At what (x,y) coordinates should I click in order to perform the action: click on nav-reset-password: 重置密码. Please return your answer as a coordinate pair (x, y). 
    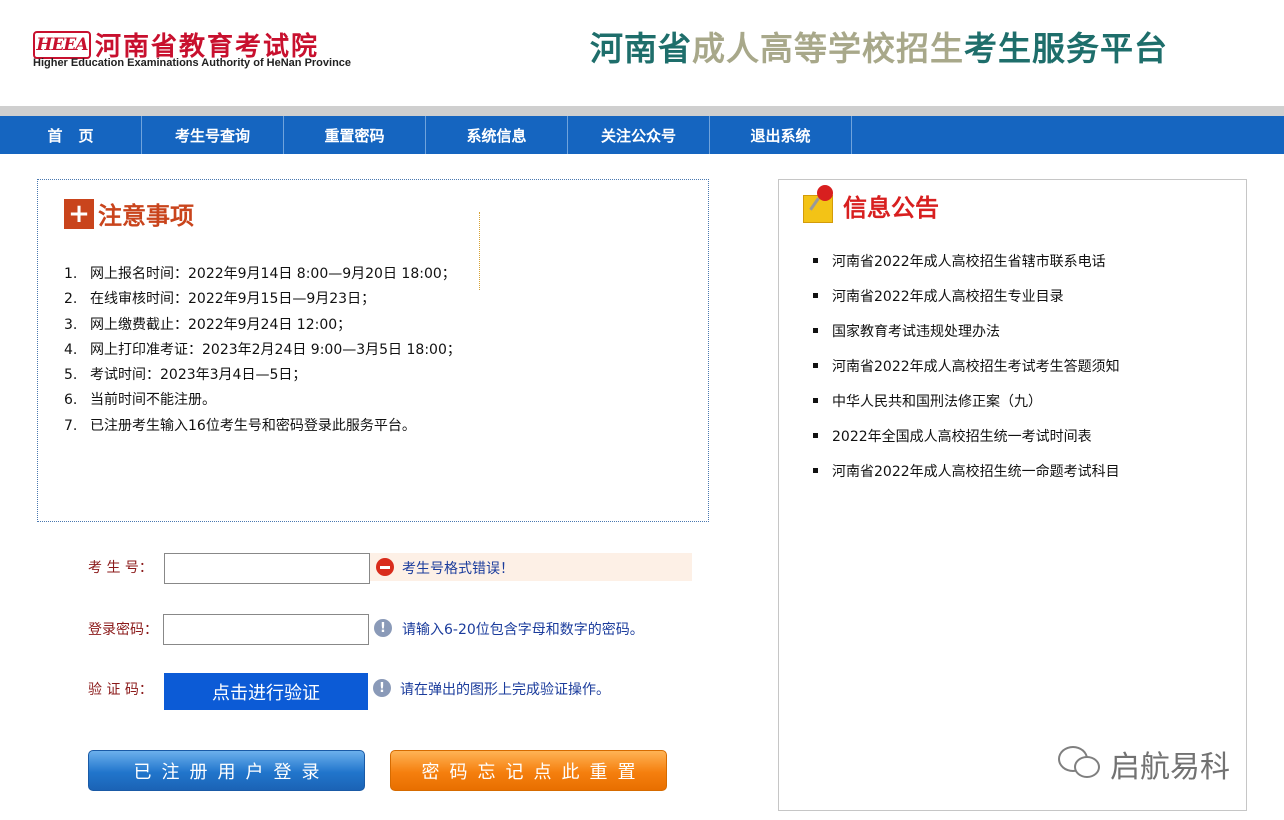
    Looking at the image, I should click on (355, 135).